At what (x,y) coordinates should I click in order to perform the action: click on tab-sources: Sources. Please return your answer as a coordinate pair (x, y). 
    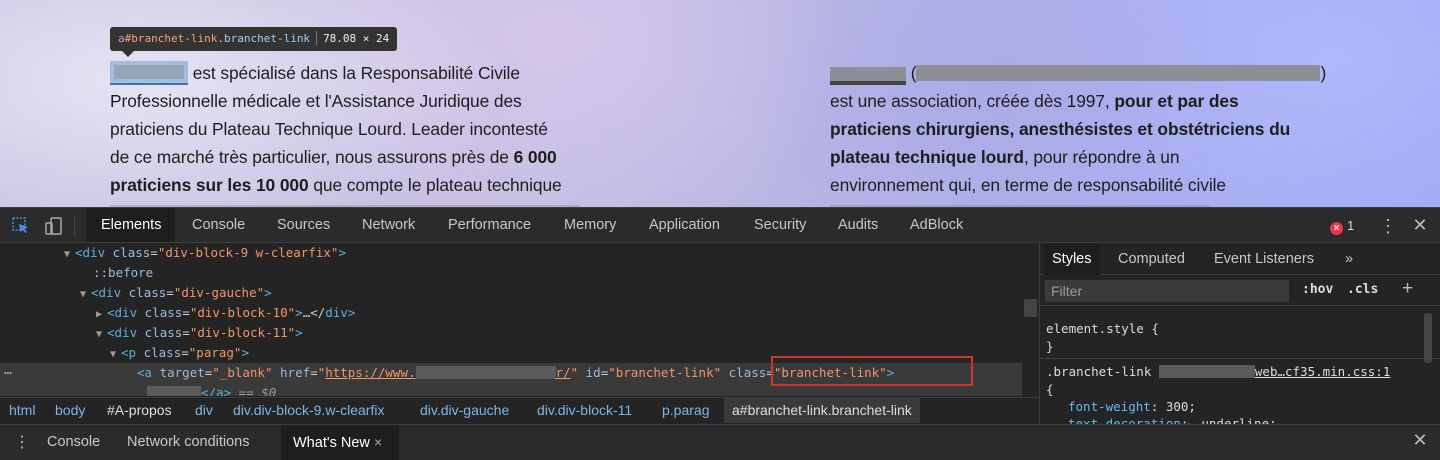
    Looking at the image, I should click on (303, 225).